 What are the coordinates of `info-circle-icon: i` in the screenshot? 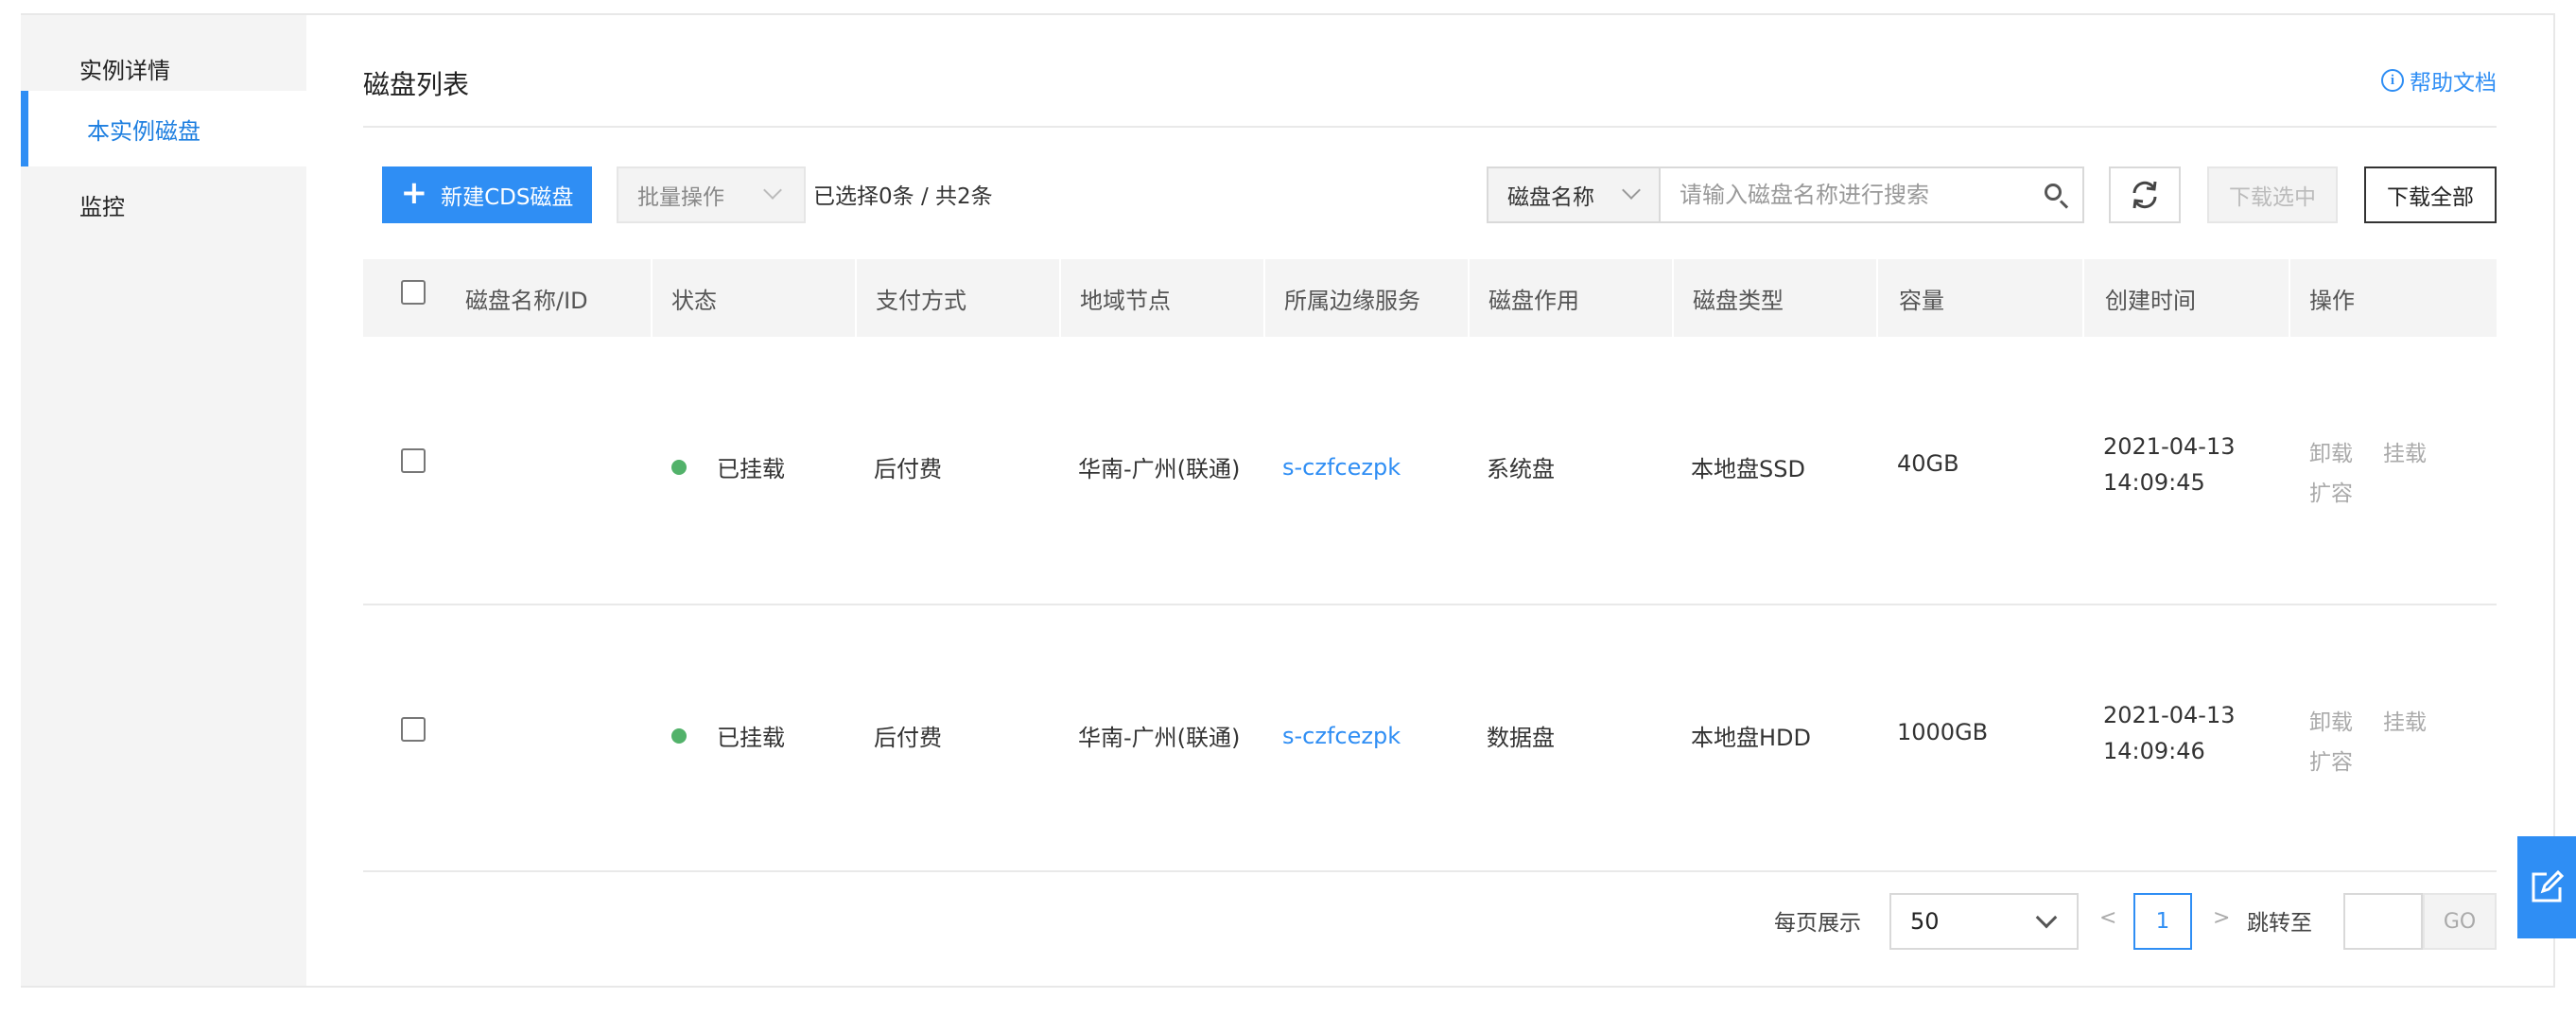 It's located at (2392, 80).